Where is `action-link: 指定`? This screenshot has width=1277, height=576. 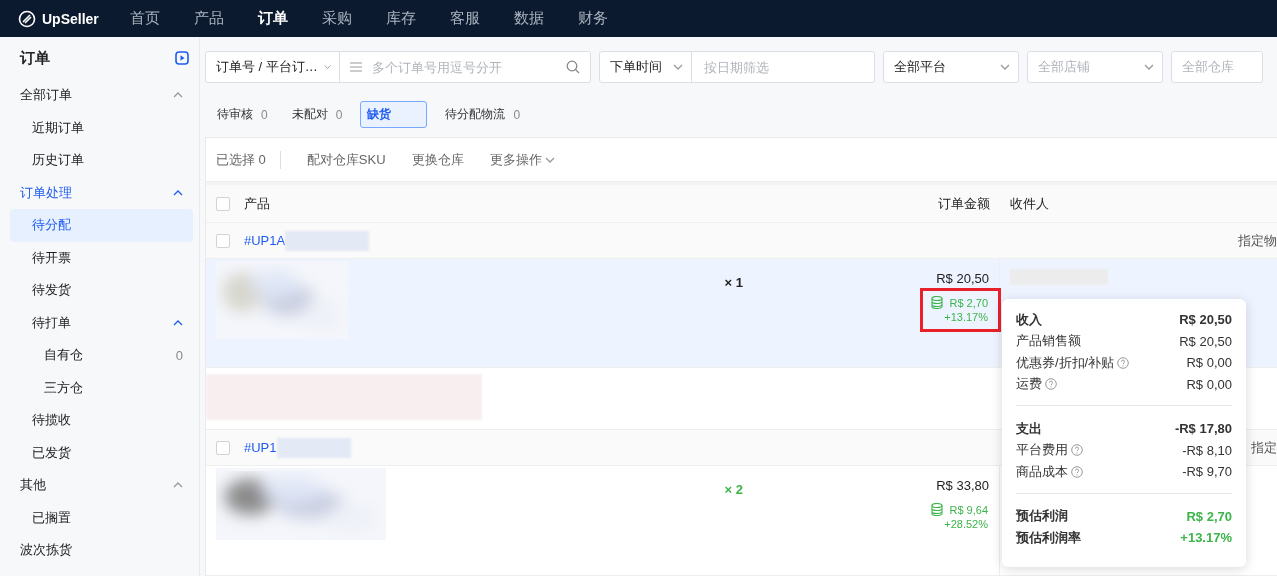
action-link: 指定 is located at coordinates (1264, 447).